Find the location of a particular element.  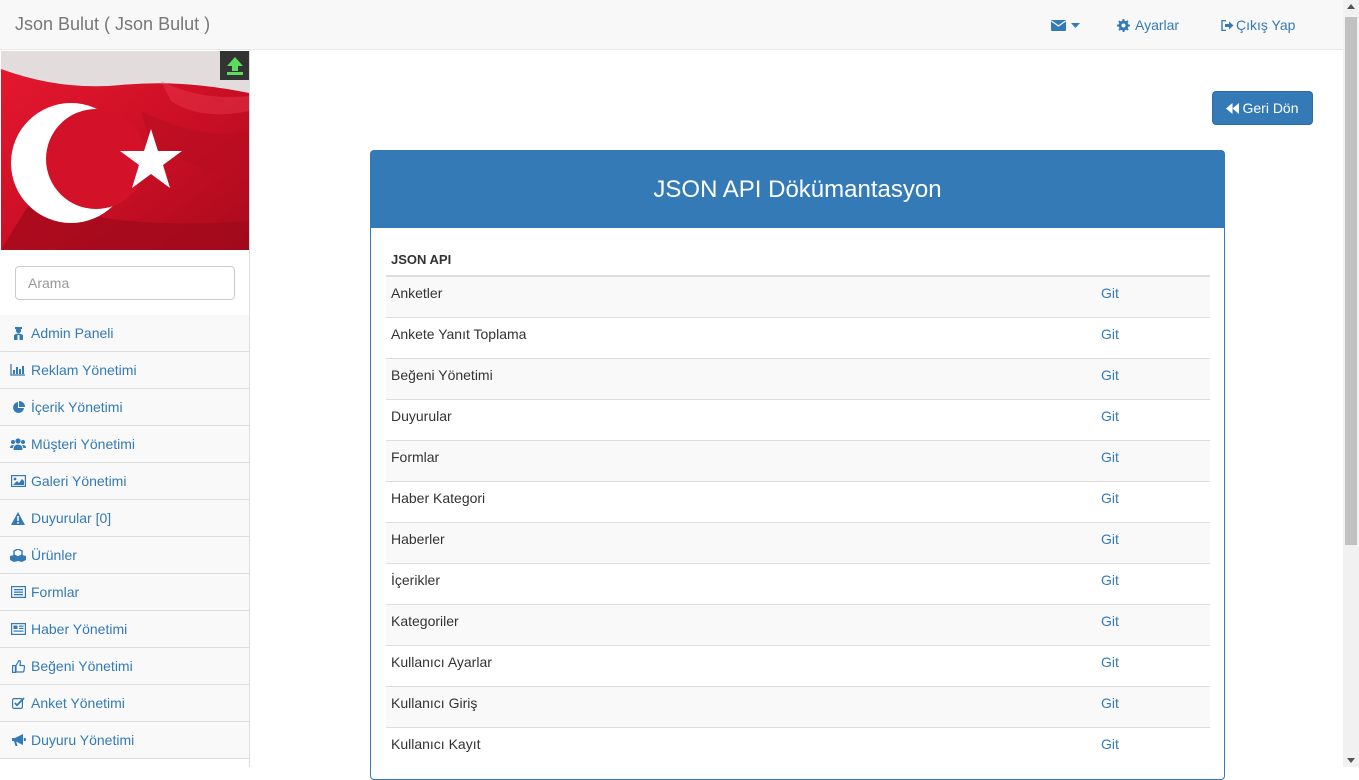

thumbs-up-icon is located at coordinates (18, 666).